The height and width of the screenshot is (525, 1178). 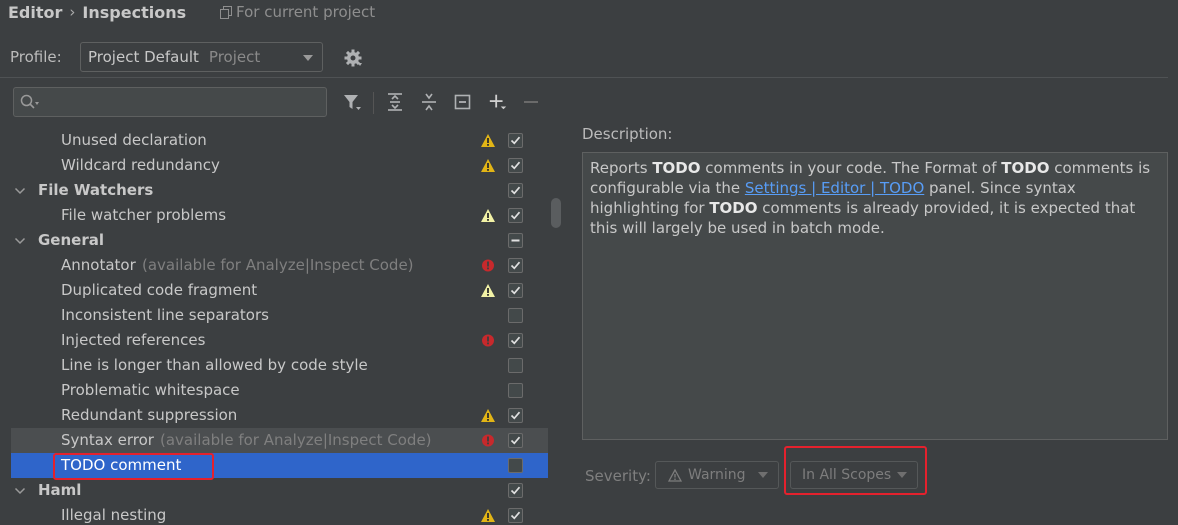 I want to click on tree-row-label: Injected references, so click(x=133, y=340).